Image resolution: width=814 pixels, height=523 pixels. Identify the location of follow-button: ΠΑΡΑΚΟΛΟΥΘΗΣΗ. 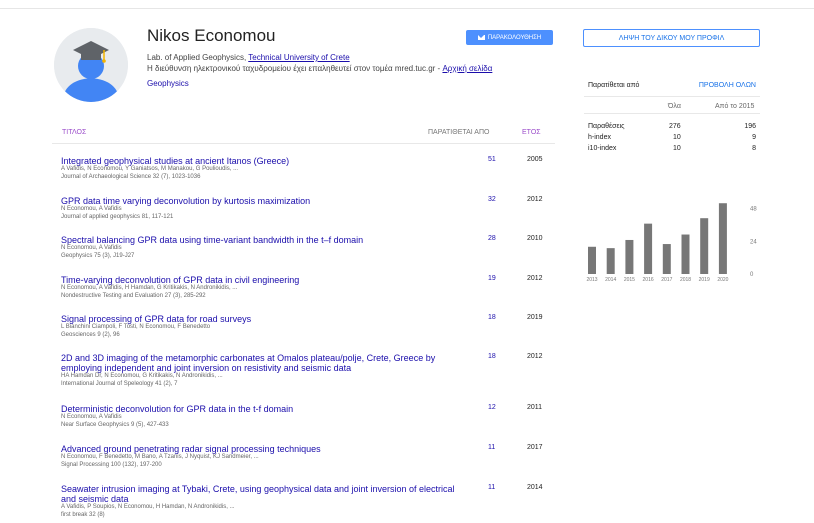
(509, 37).